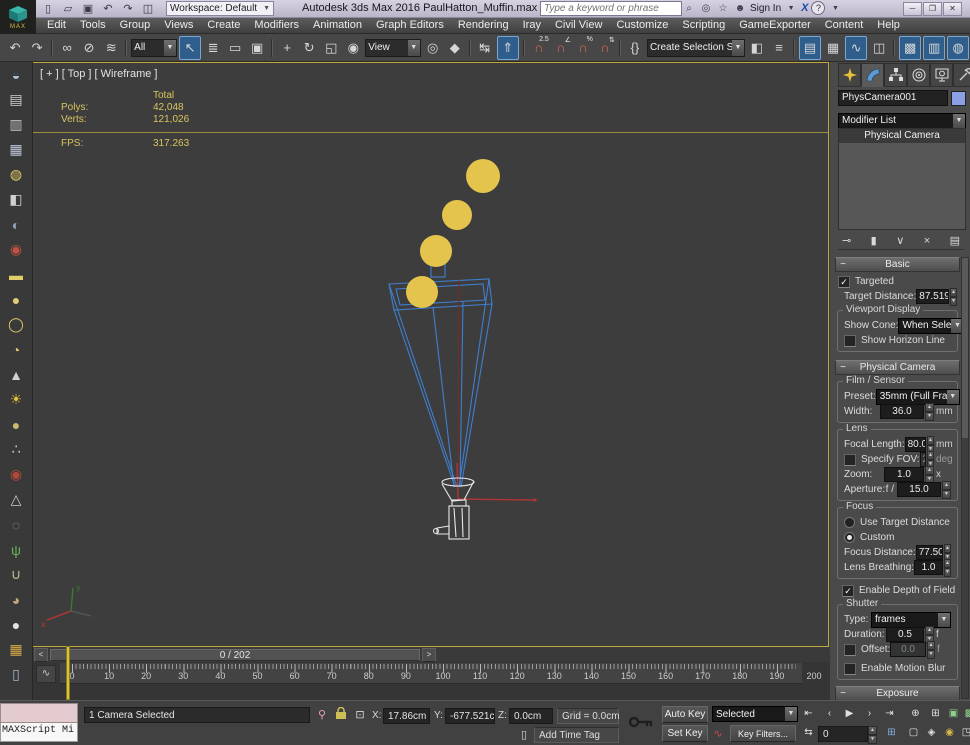  Describe the element at coordinates (539, 47) in the screenshot. I see `snaps-toggle-button: ∩ 2.5 ▼` at that location.